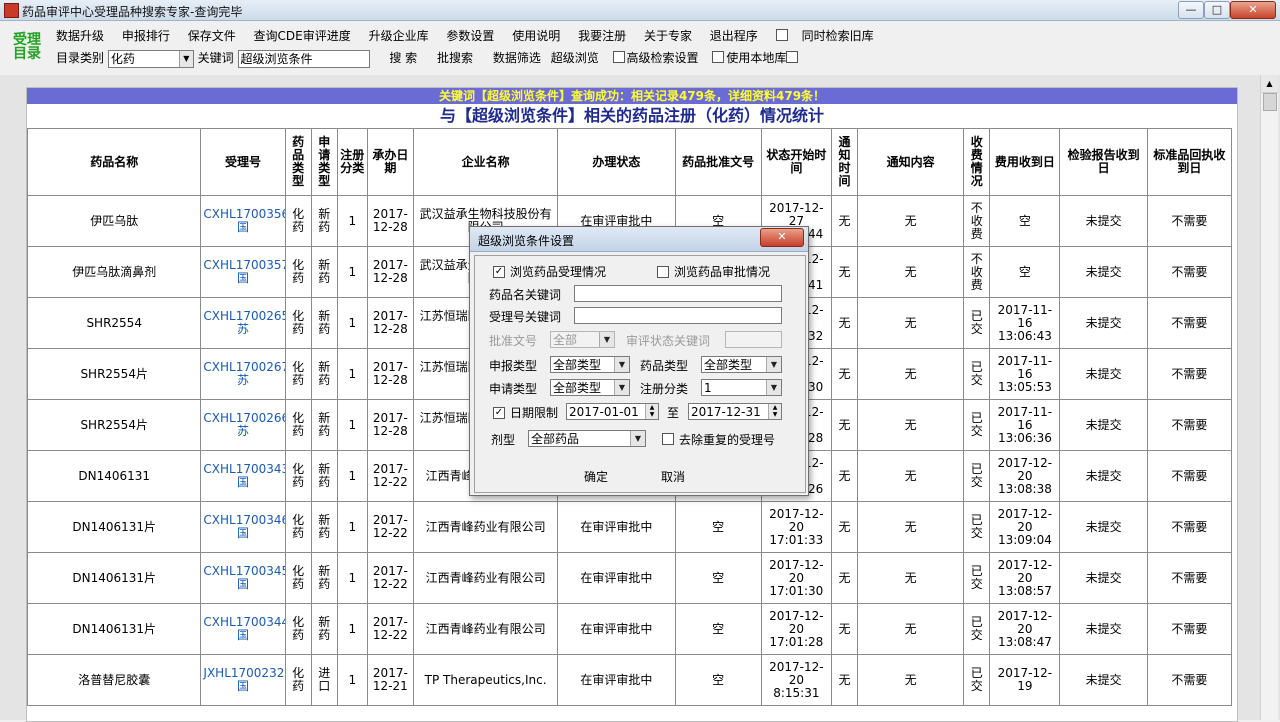 Image resolution: width=1280 pixels, height=722 pixels. What do you see at coordinates (741, 364) in the screenshot?
I see `drug-type-select: 全部类型 ▼` at bounding box center [741, 364].